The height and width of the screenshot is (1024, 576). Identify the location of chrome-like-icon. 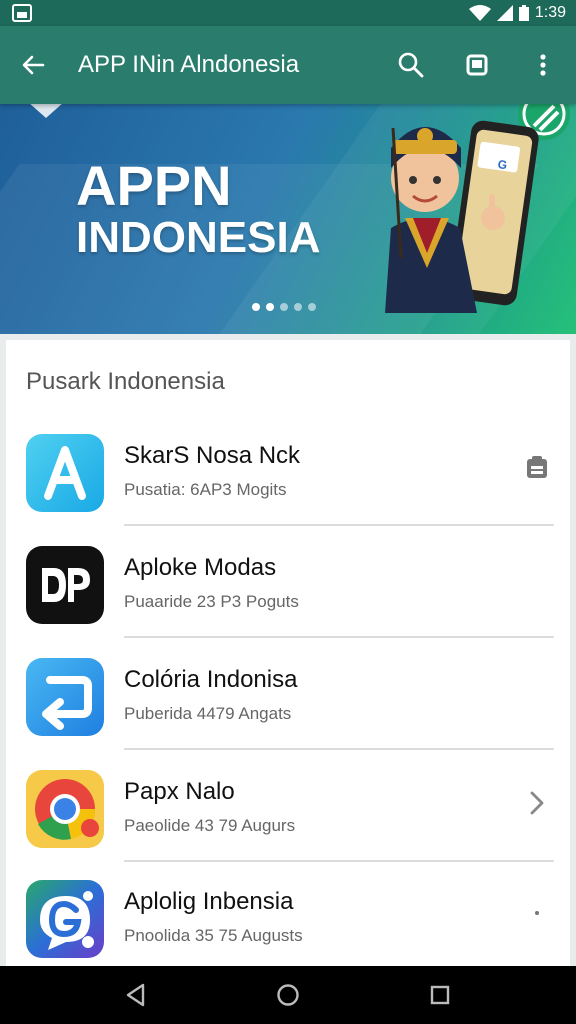
(65, 809).